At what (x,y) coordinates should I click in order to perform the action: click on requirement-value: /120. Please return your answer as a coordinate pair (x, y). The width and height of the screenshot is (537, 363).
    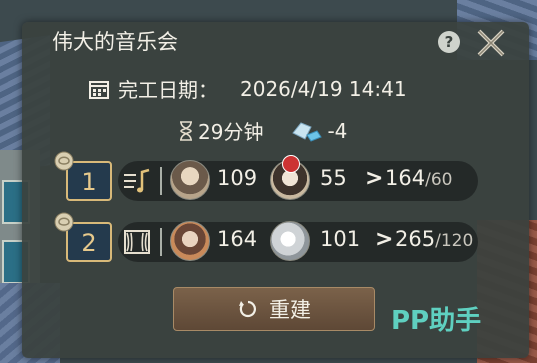
    Looking at the image, I should click on (454, 241).